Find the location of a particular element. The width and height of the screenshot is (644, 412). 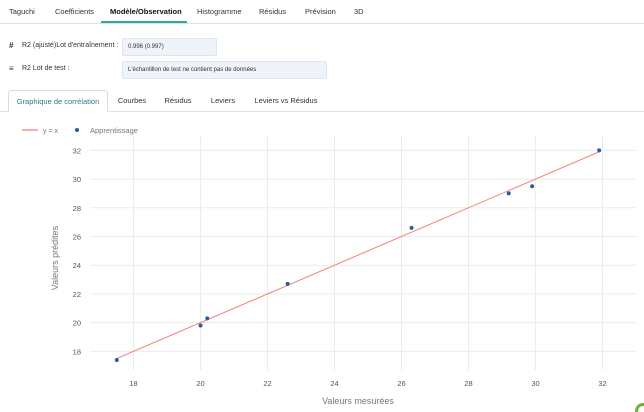

subtab-courbes: Courbes is located at coordinates (132, 101).